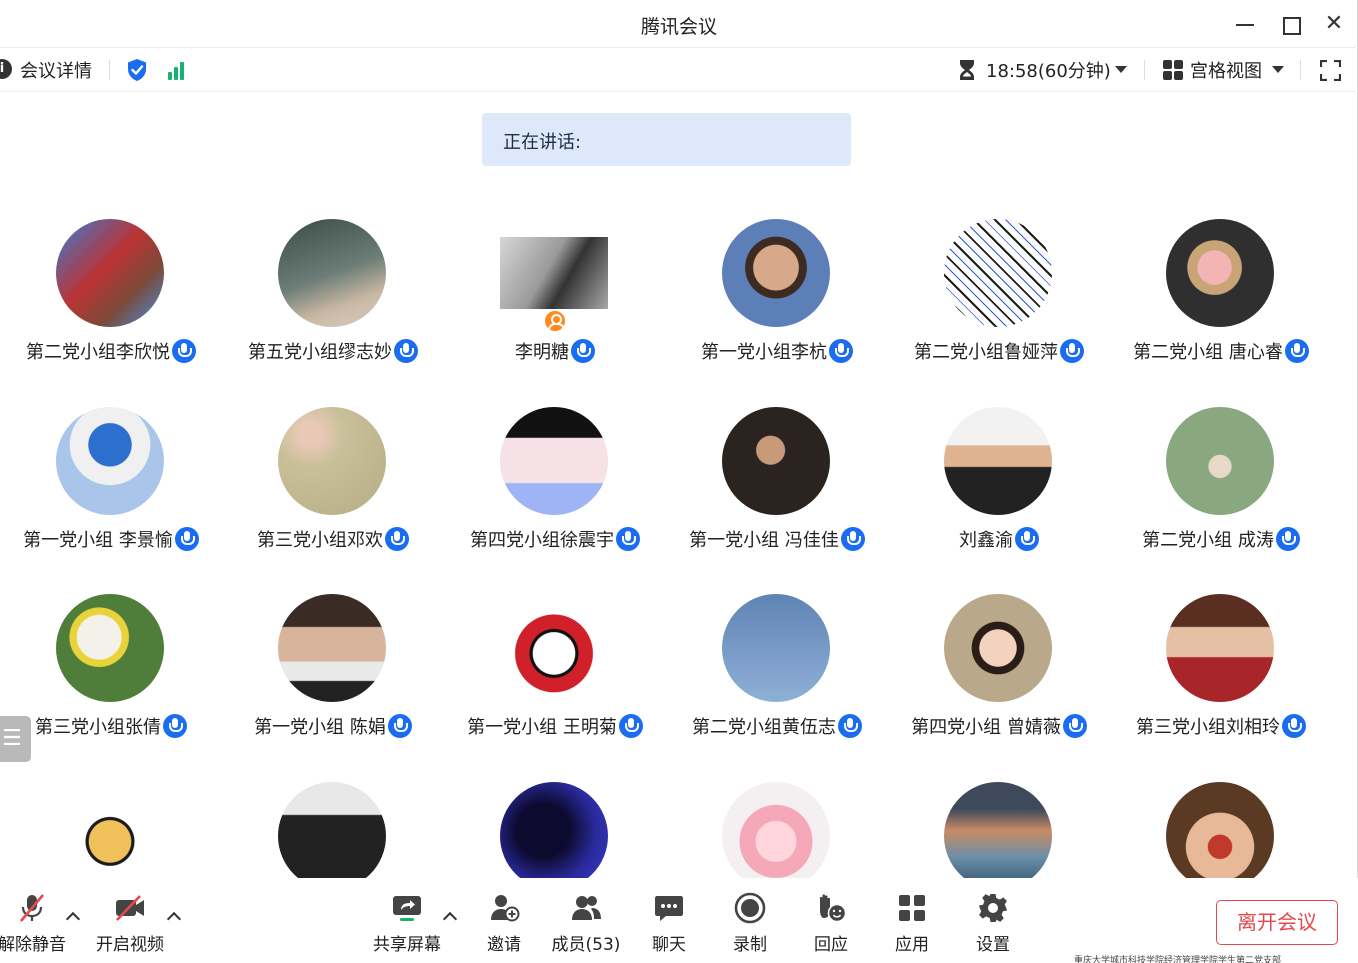 The image size is (1358, 963). I want to click on apps-grid-icon, so click(912, 908).